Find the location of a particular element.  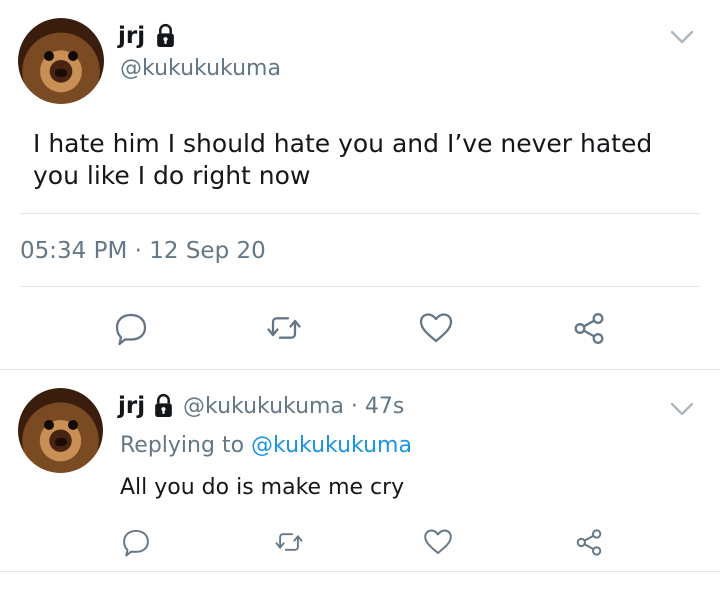

main-tweet-display-name: jrj is located at coordinates (131, 36).